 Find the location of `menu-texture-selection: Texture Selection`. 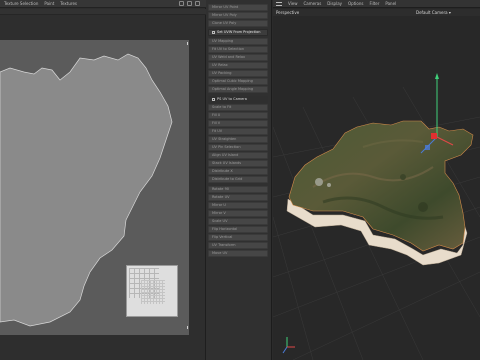

menu-texture-selection: Texture Selection is located at coordinates (21, 3).